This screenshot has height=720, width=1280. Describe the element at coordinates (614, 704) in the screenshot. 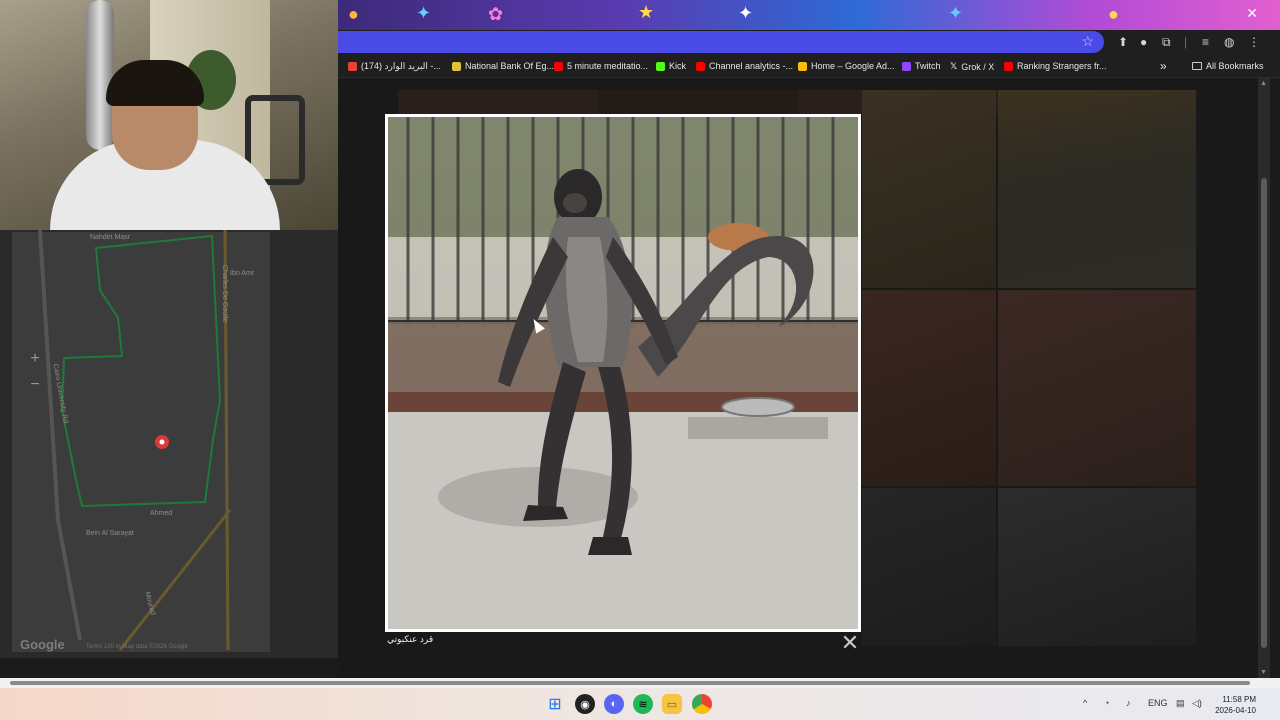

I see `discord-icon: ◐` at that location.